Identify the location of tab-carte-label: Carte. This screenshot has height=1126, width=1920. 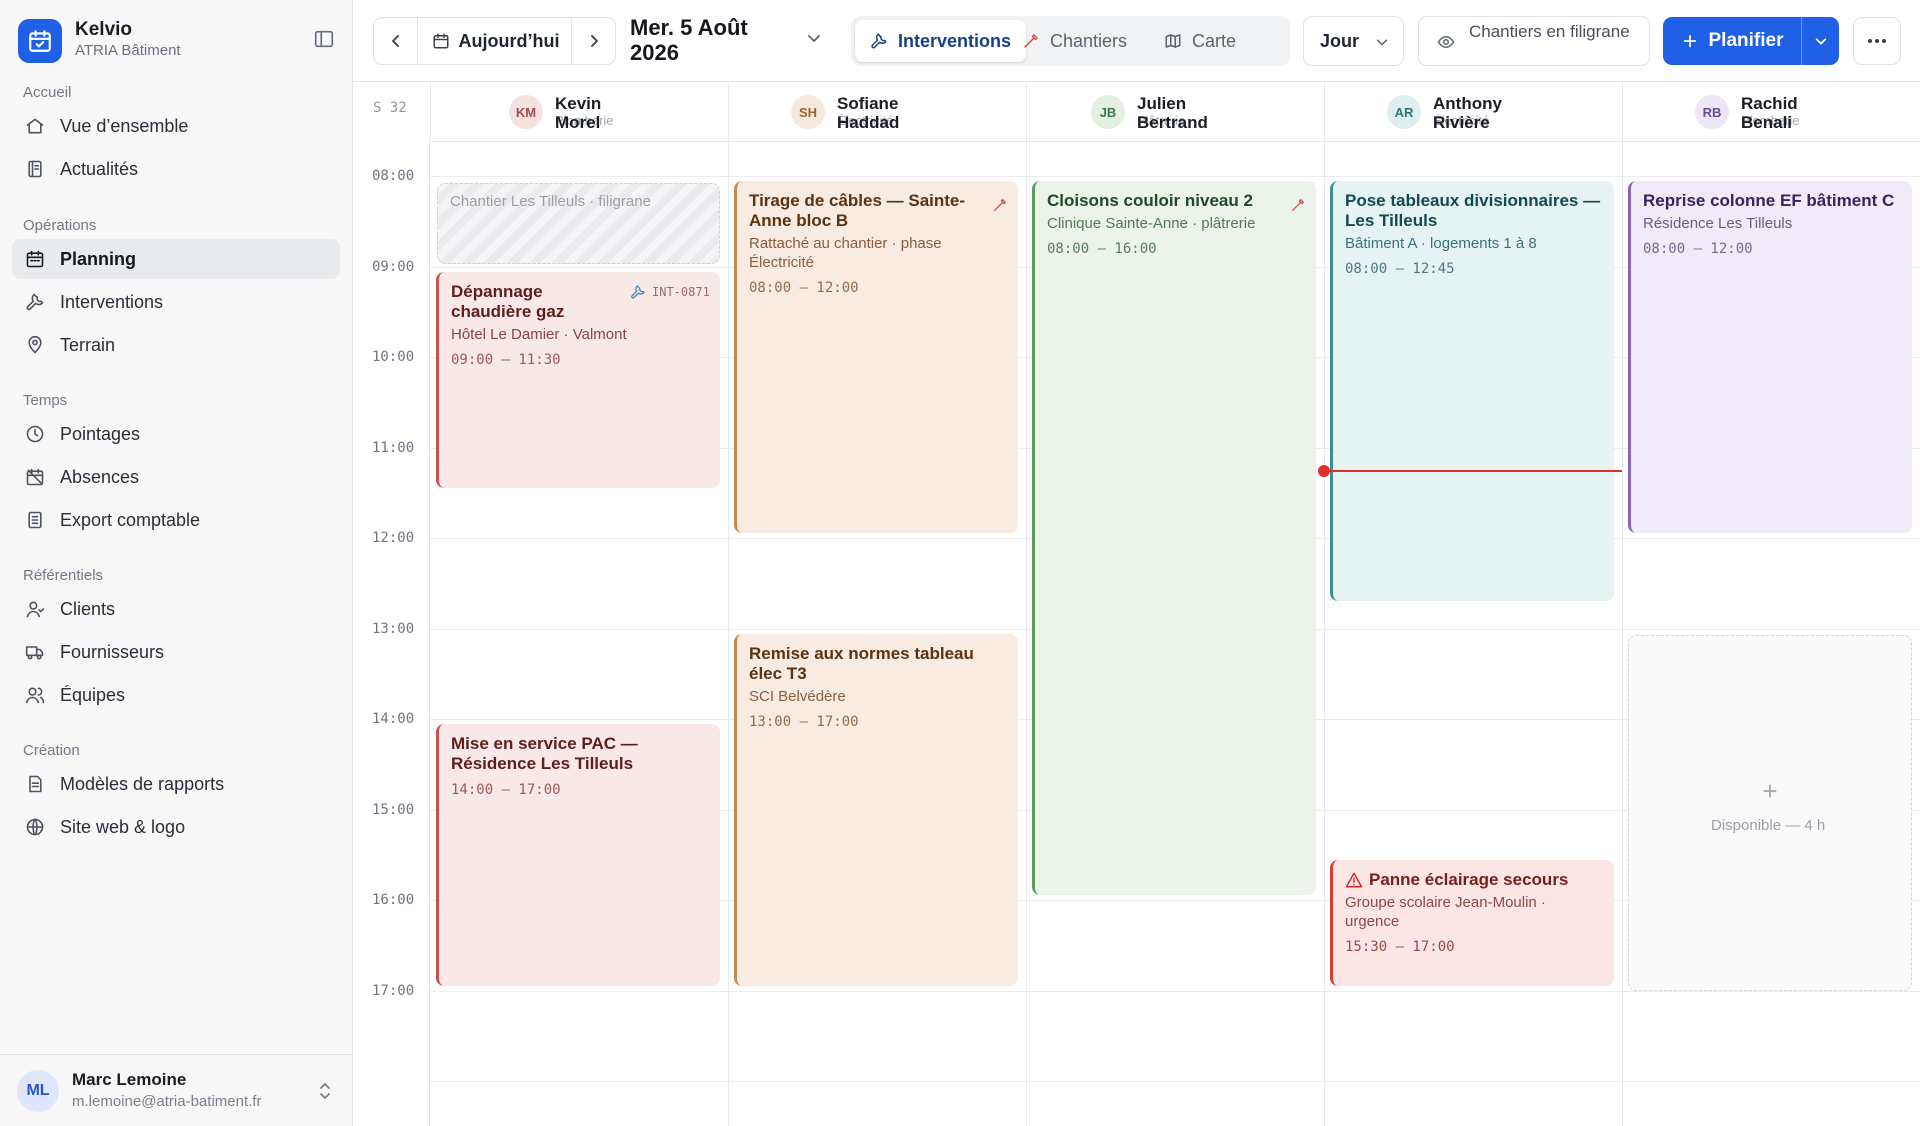
(1214, 40).